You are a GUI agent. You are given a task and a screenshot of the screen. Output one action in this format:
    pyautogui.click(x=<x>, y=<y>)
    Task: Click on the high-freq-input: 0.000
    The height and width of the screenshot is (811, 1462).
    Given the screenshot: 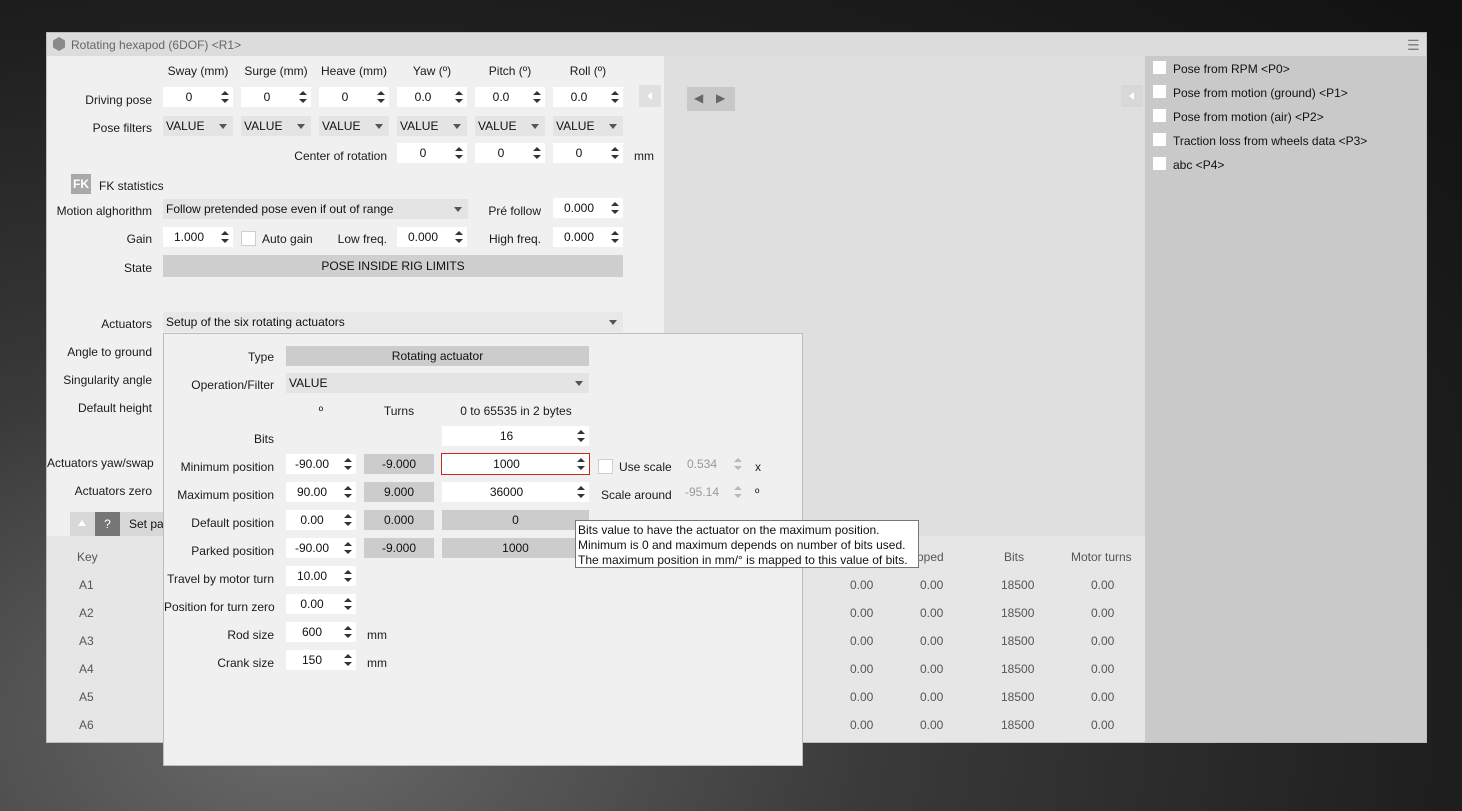 What is the action you would take?
    pyautogui.click(x=588, y=237)
    